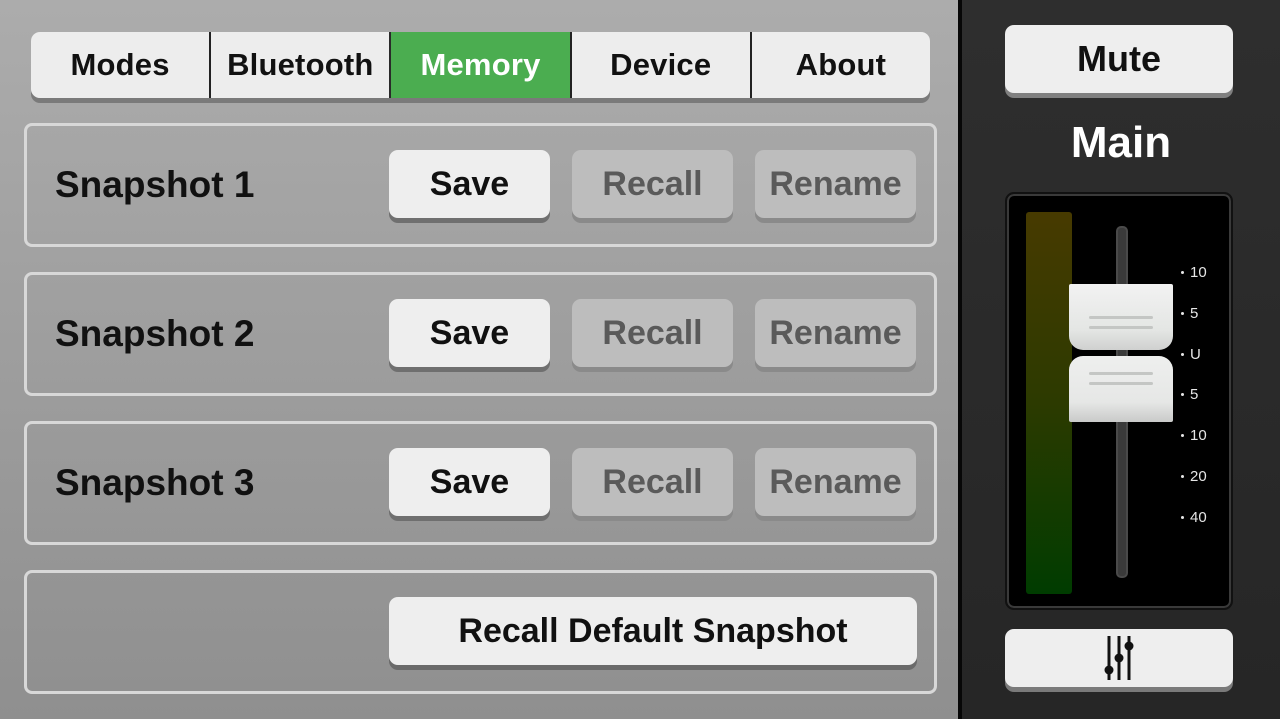 The height and width of the screenshot is (719, 1280). I want to click on tab-device: Device, so click(659, 65).